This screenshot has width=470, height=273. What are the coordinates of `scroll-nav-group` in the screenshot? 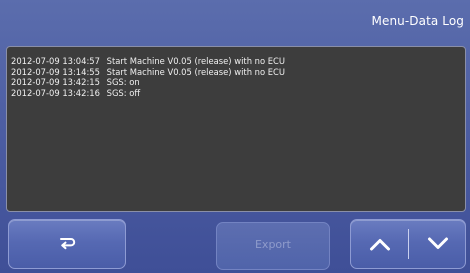 It's located at (408, 244).